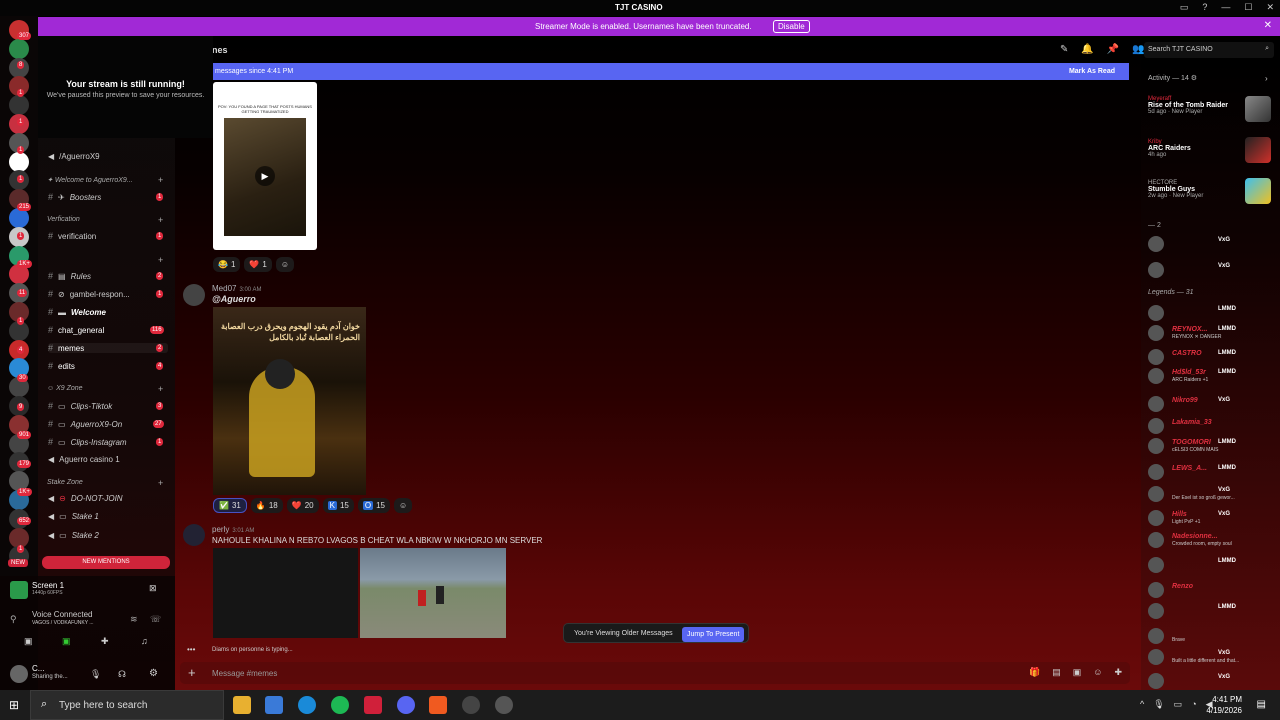 This screenshot has height=720, width=1280. I want to click on channel-welcome: # ▬ Welcome, so click(108, 312).